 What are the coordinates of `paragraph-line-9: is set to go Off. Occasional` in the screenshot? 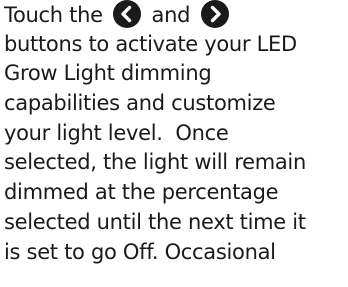 It's located at (140, 251).